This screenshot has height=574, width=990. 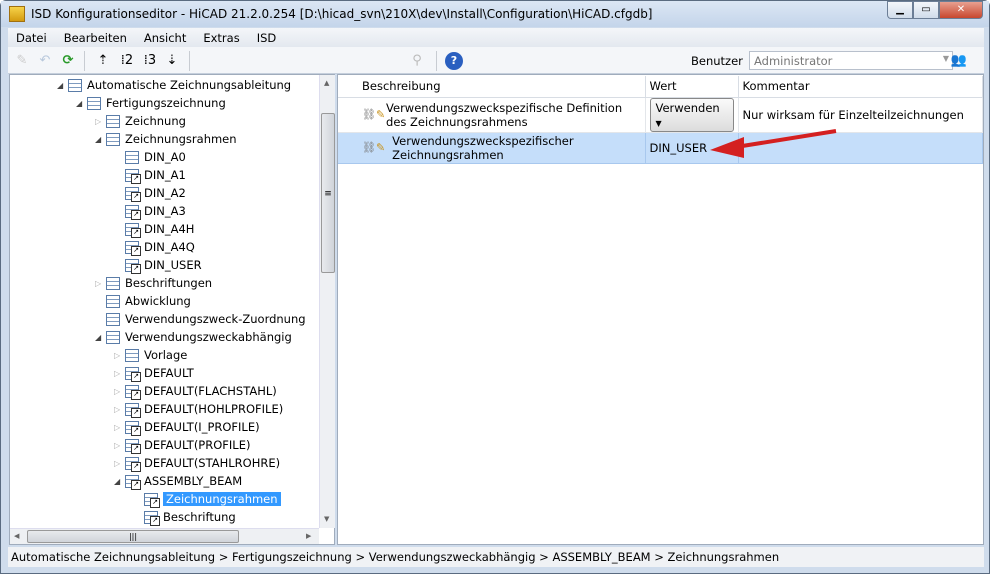 I want to click on tree-node: ◢ ASSEMBLY_BEAM, so click(x=178, y=481).